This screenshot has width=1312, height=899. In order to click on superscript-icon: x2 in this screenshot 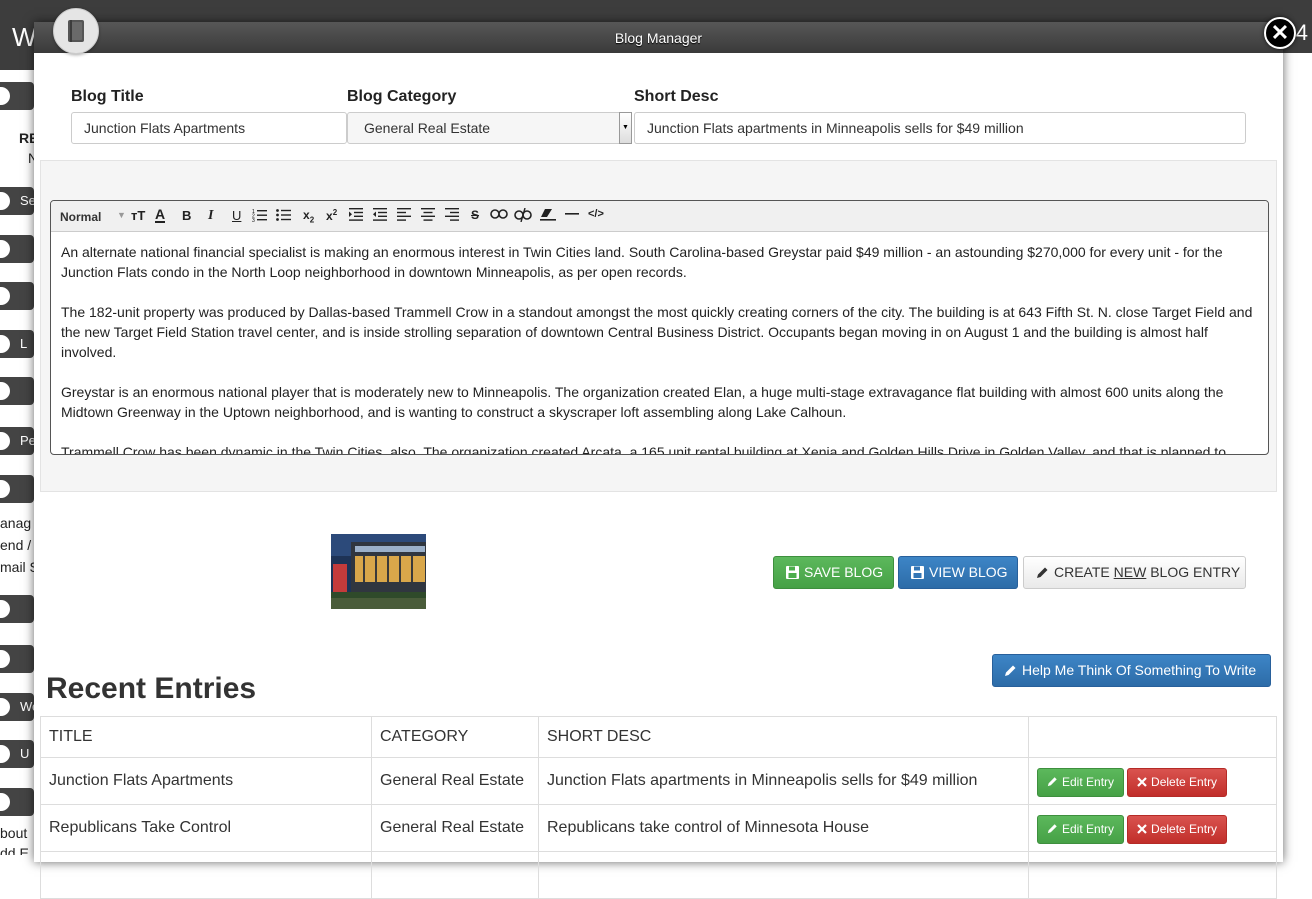, I will do `click(331, 216)`.